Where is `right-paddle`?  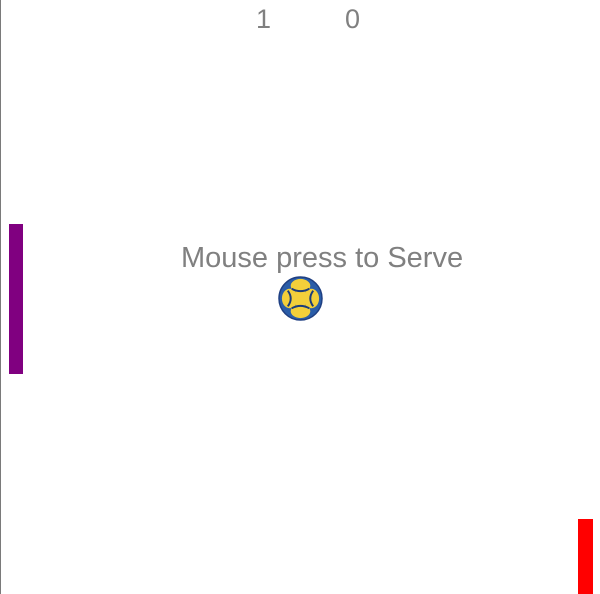
right-paddle is located at coordinates (585, 556).